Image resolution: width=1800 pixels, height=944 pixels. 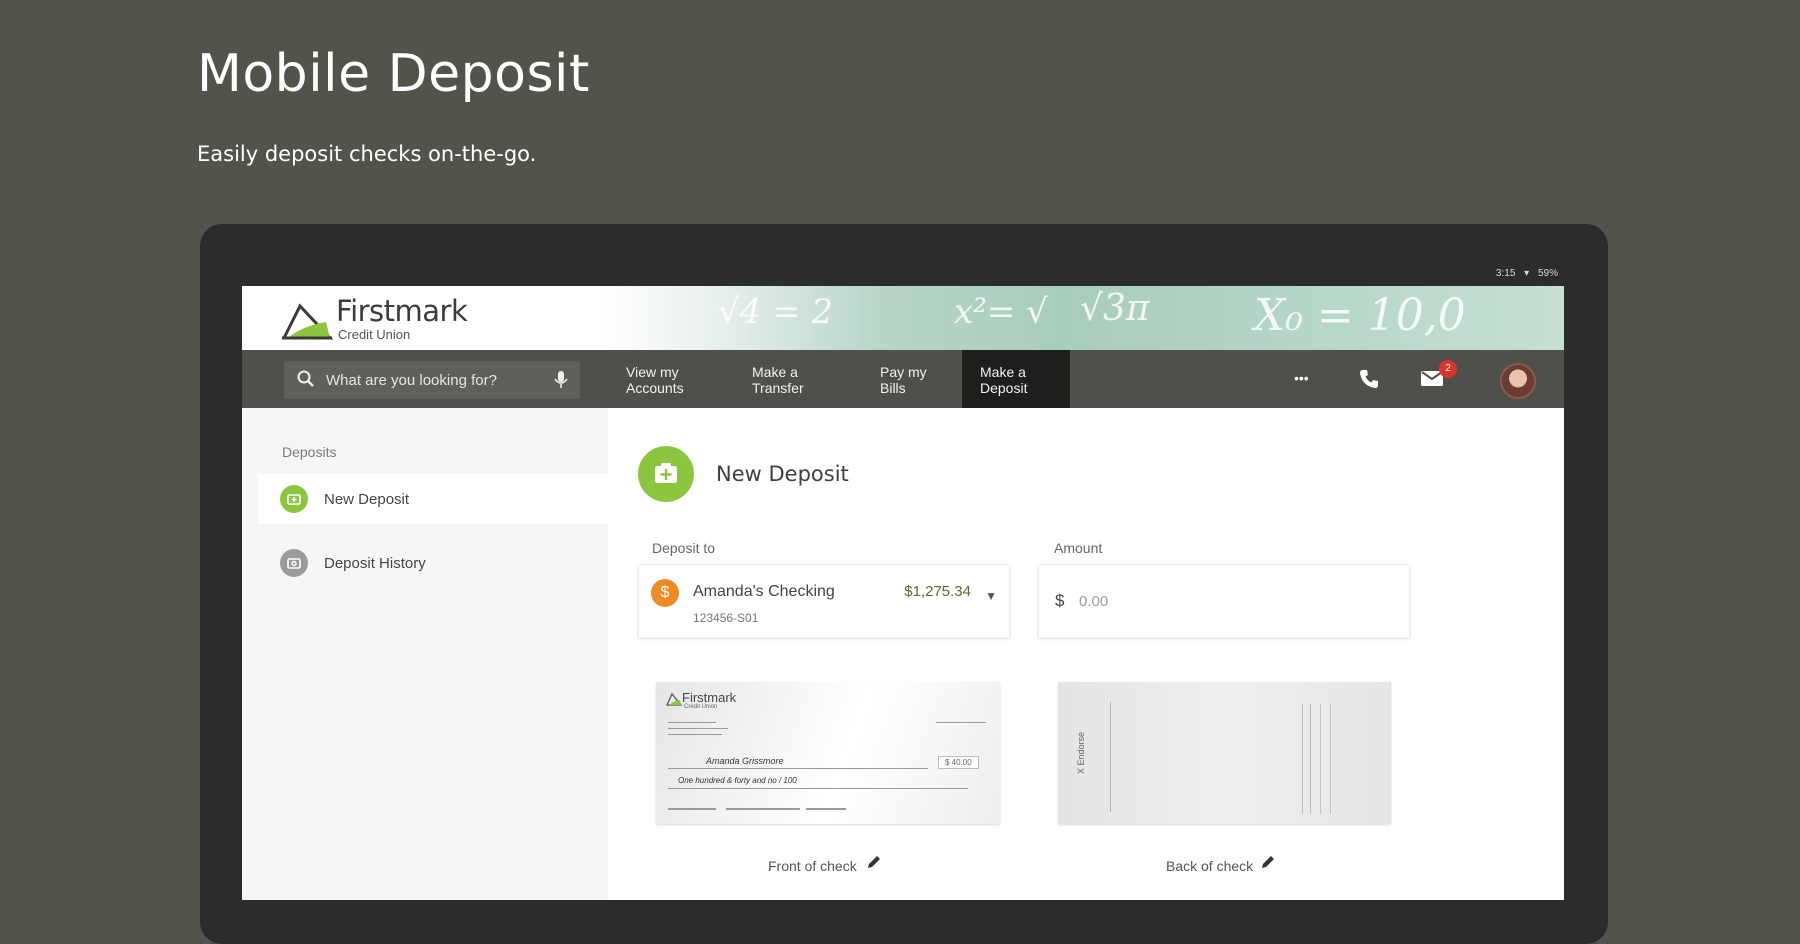 What do you see at coordinates (1268, 862) in the screenshot?
I see `edit-back-pencil-icon` at bounding box center [1268, 862].